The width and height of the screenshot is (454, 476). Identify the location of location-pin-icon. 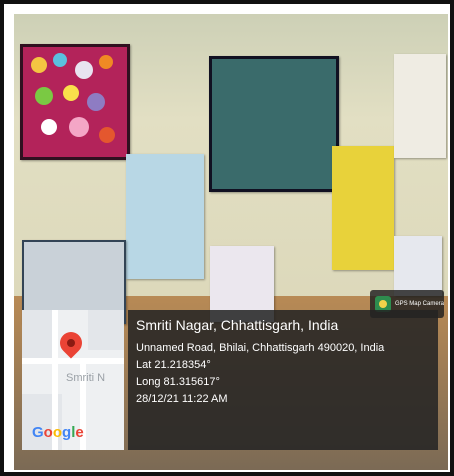
(71, 343).